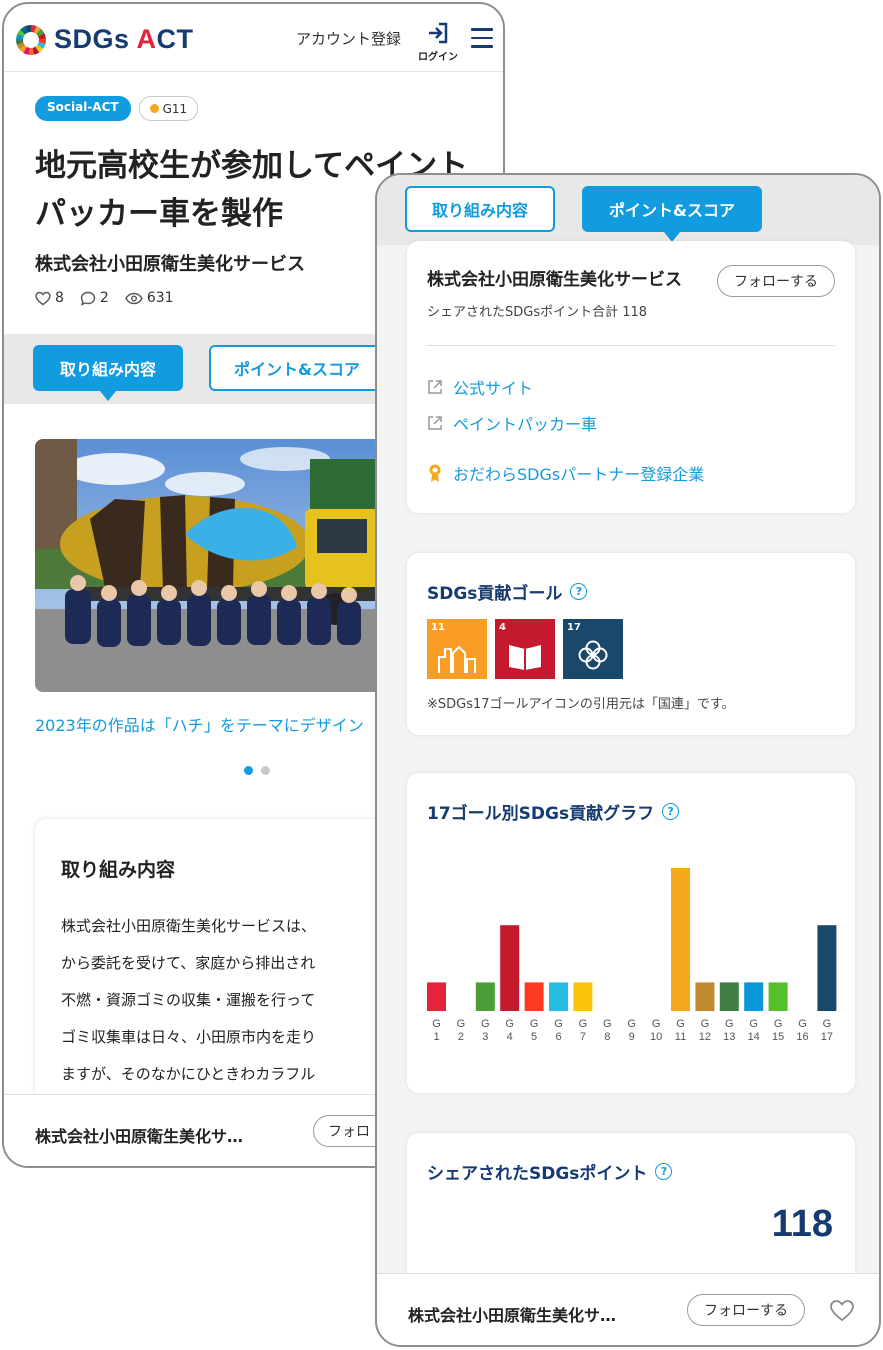 The height and width of the screenshot is (1350, 883). Describe the element at coordinates (257, 770) in the screenshot. I see `gallery-pagination` at that location.